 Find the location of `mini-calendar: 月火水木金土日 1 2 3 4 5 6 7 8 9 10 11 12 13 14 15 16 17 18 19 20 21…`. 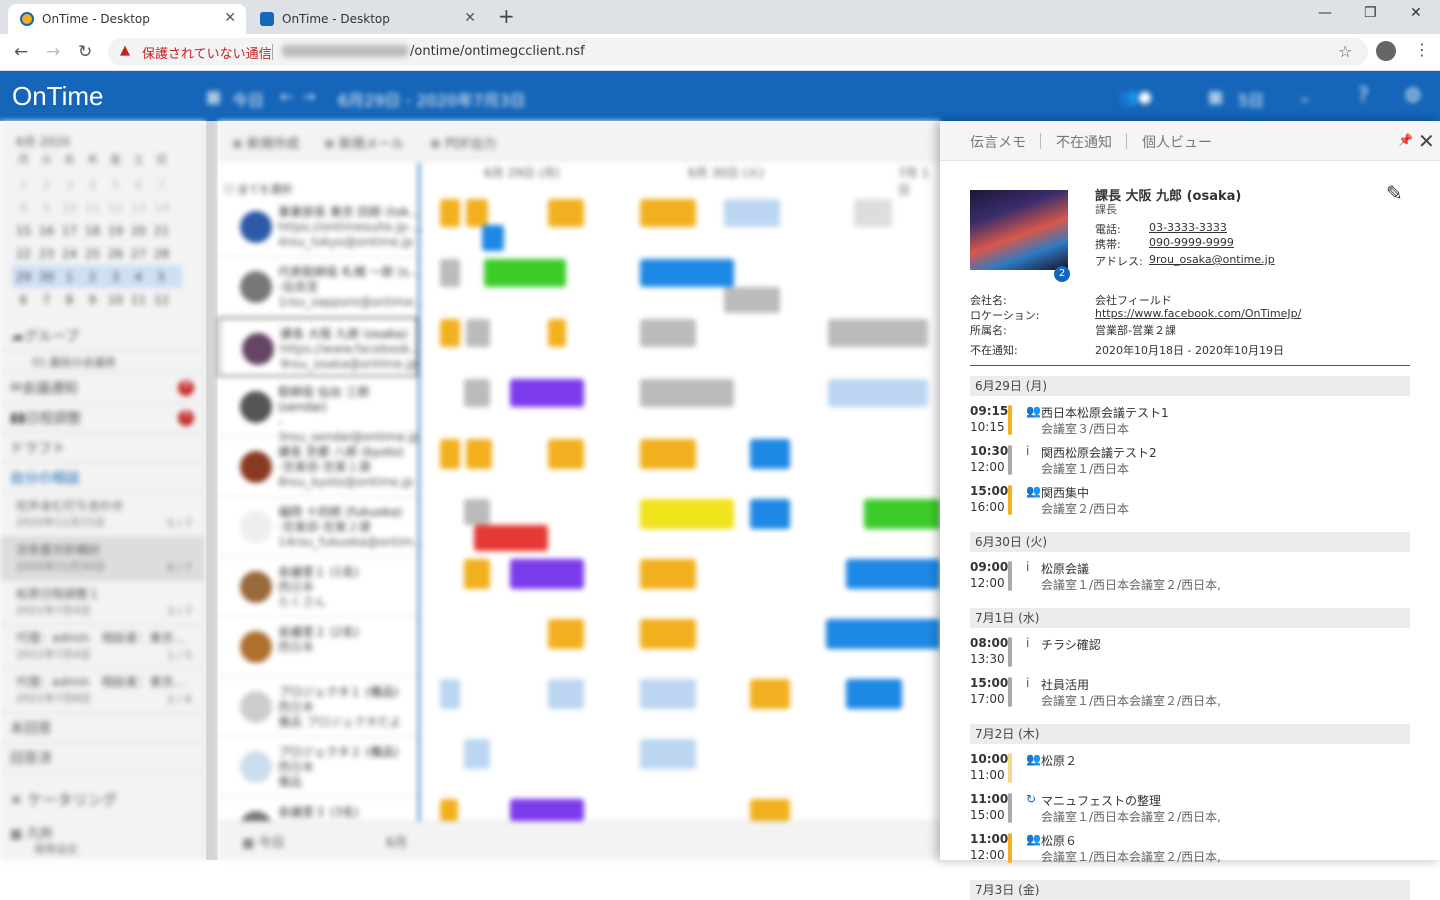

mini-calendar: 月火水木金土日 1 2 3 4 5 6 7 8 9 10 11 12 13 14 15 16 17 18 19 20 21… is located at coordinates (97, 231).